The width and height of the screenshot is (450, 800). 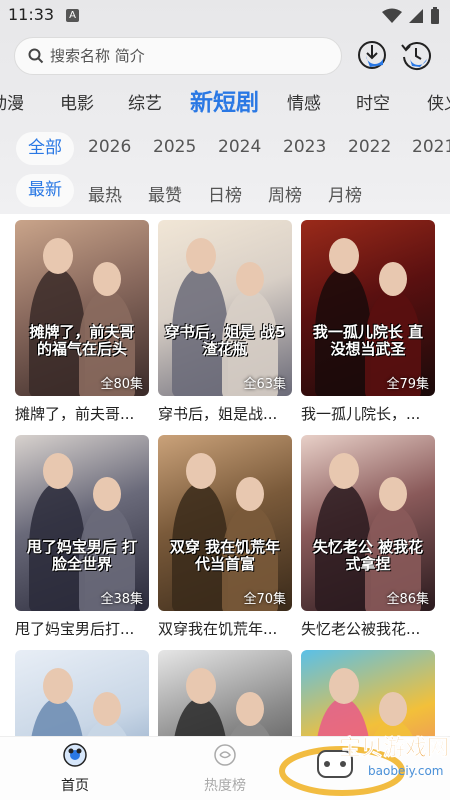 What do you see at coordinates (75, 769) in the screenshot?
I see `nav-home: 首页` at bounding box center [75, 769].